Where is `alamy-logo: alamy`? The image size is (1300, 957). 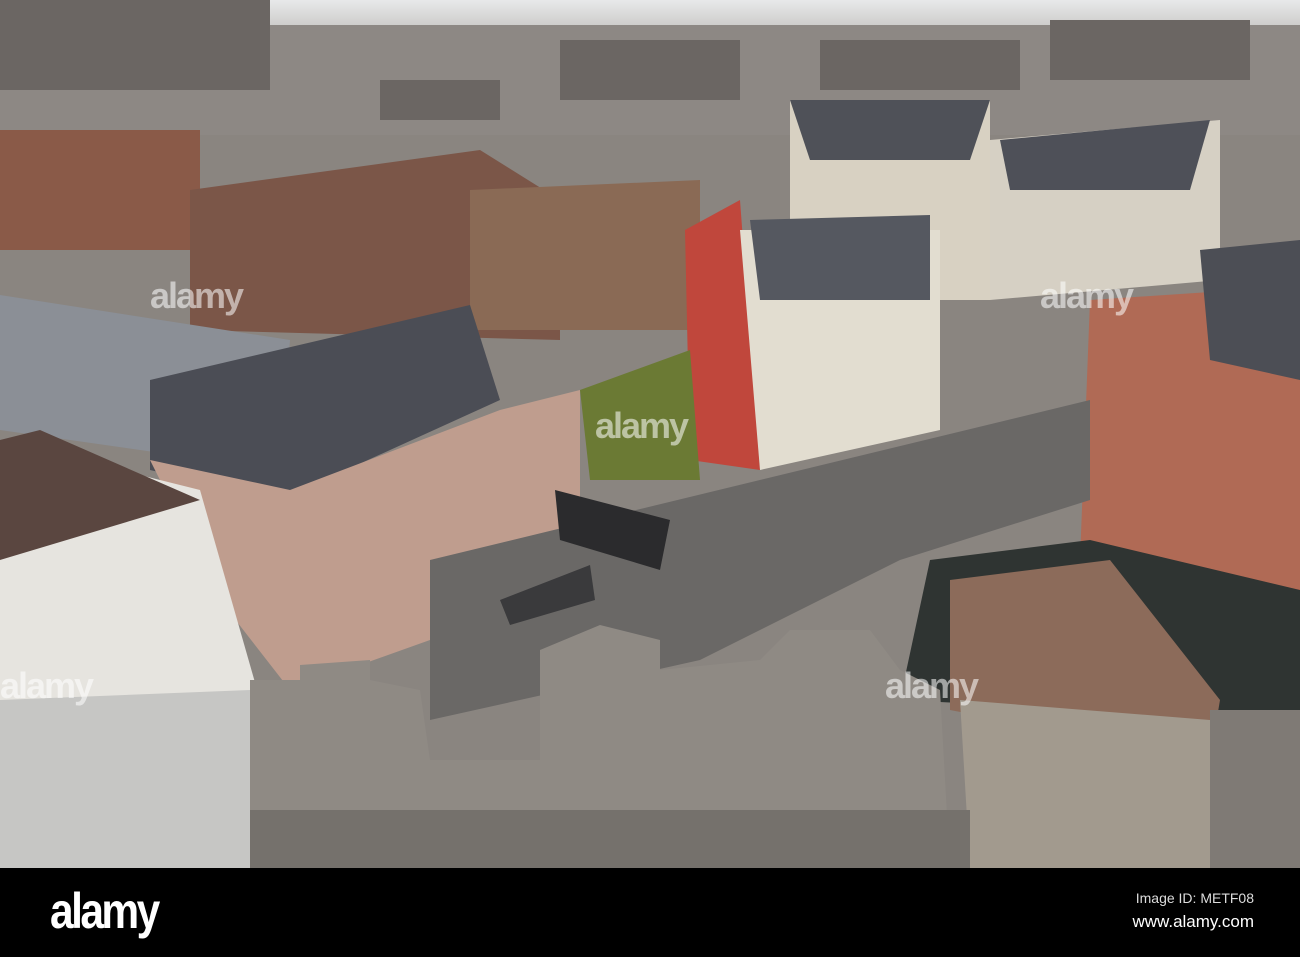
alamy-logo: alamy is located at coordinates (105, 911).